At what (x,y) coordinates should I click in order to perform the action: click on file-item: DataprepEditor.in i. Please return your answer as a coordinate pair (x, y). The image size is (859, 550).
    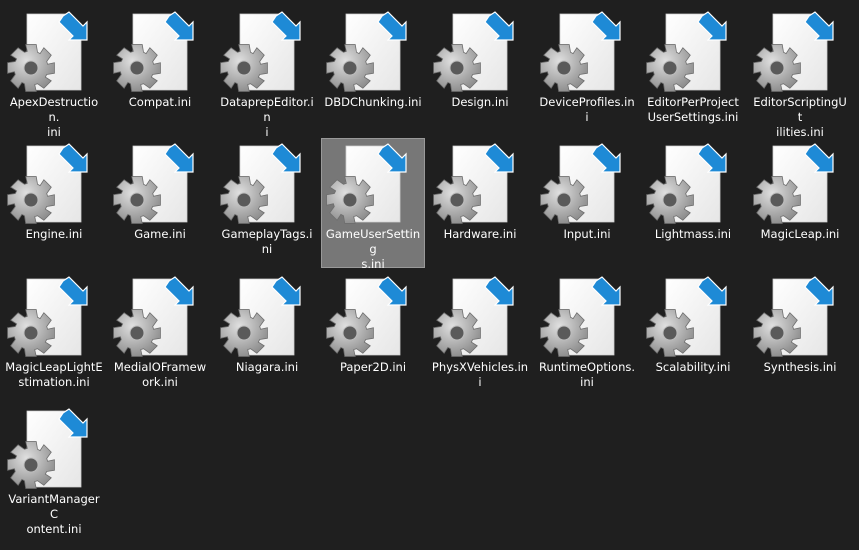
    Looking at the image, I should click on (267, 72).